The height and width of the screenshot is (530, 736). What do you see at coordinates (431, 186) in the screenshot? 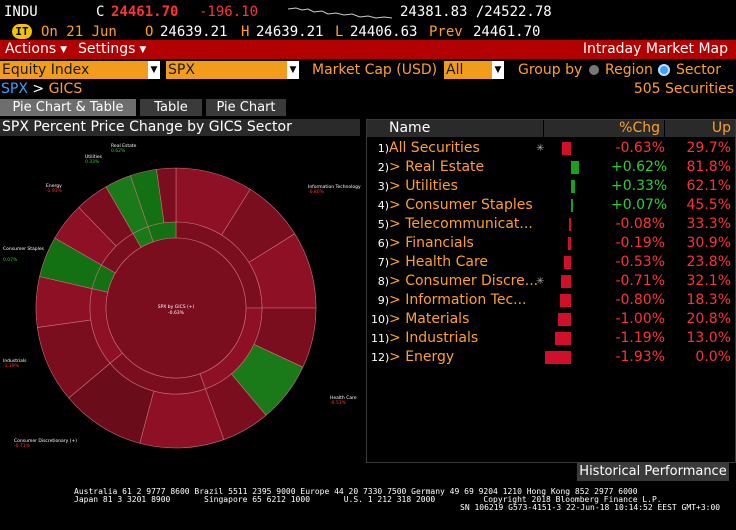
I see `row-name-text: Utilities` at bounding box center [431, 186].